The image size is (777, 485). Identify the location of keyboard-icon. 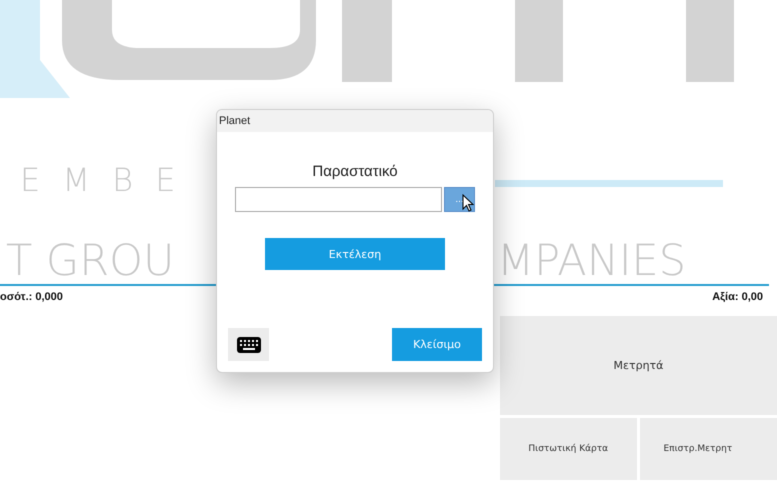
(248, 344).